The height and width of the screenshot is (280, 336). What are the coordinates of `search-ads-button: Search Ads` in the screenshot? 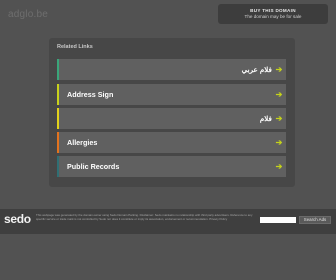 It's located at (315, 220).